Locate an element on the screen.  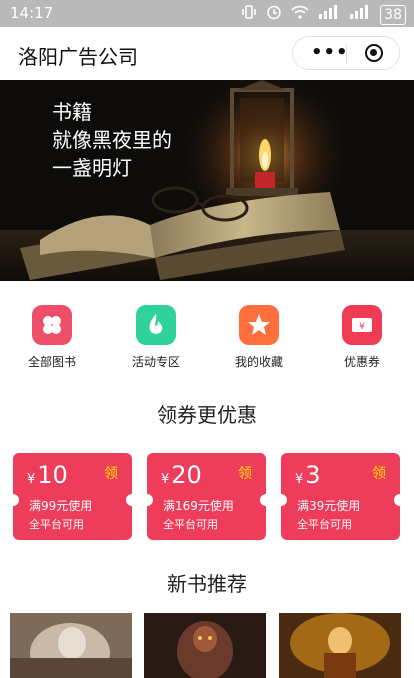
wifi-icon is located at coordinates (300, 14).